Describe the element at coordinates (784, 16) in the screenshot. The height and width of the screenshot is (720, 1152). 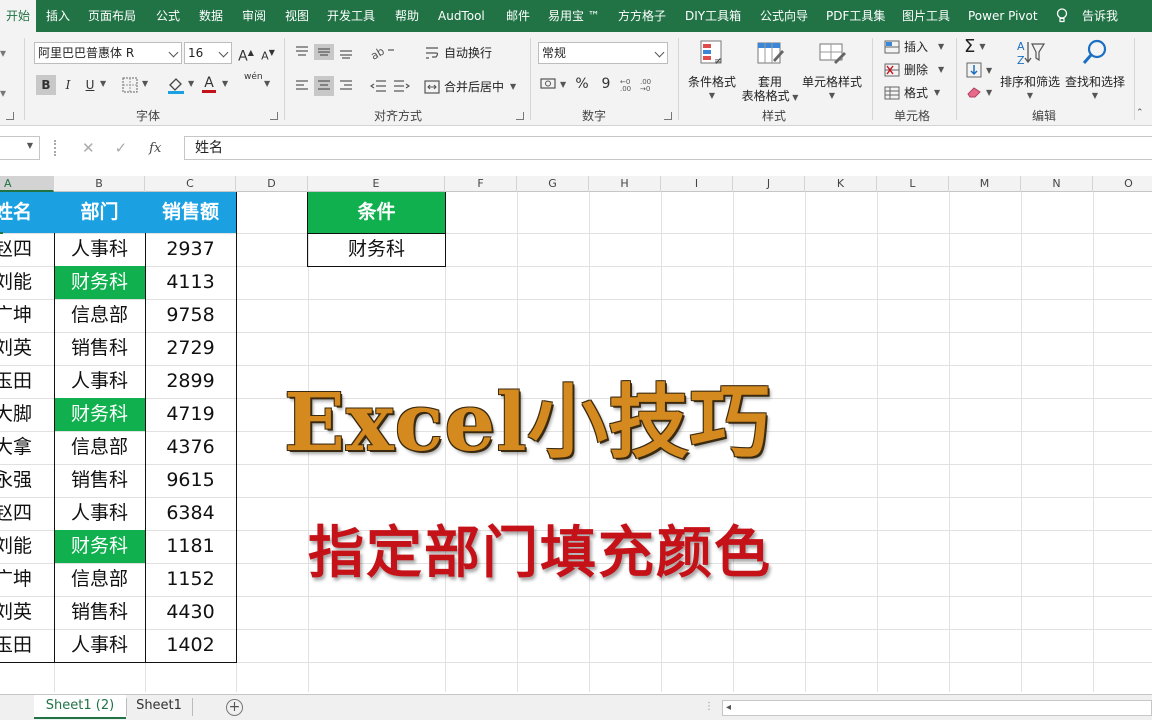
I see `tab-formula-wizard: 公式向导` at that location.